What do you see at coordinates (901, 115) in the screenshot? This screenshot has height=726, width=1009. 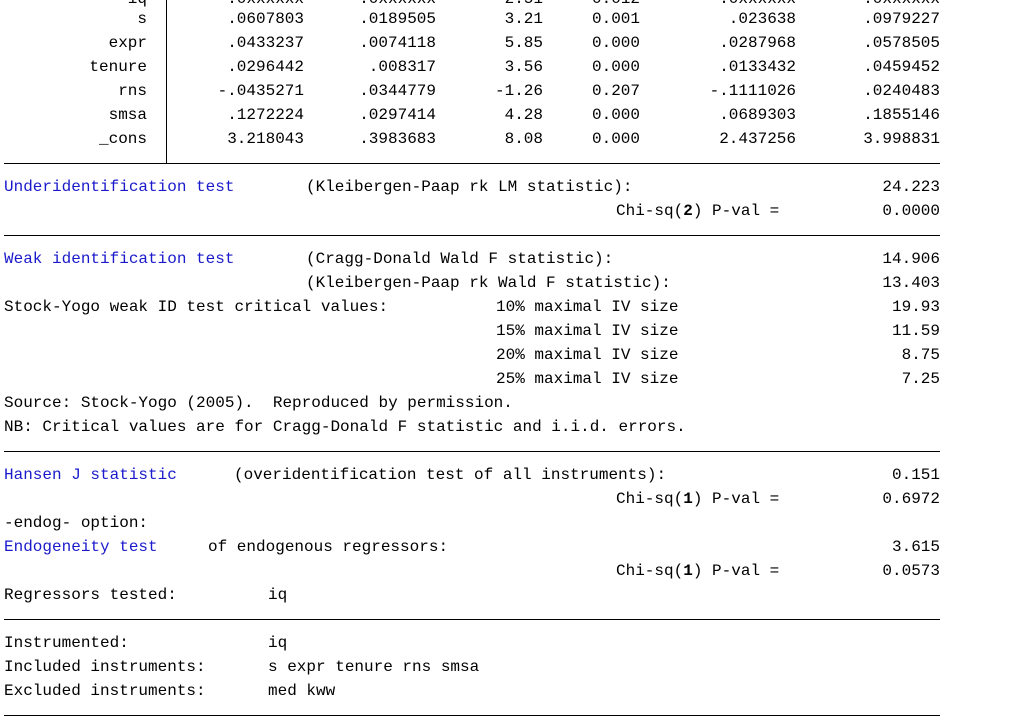 I see `coef-row-ci-high: .1855146` at bounding box center [901, 115].